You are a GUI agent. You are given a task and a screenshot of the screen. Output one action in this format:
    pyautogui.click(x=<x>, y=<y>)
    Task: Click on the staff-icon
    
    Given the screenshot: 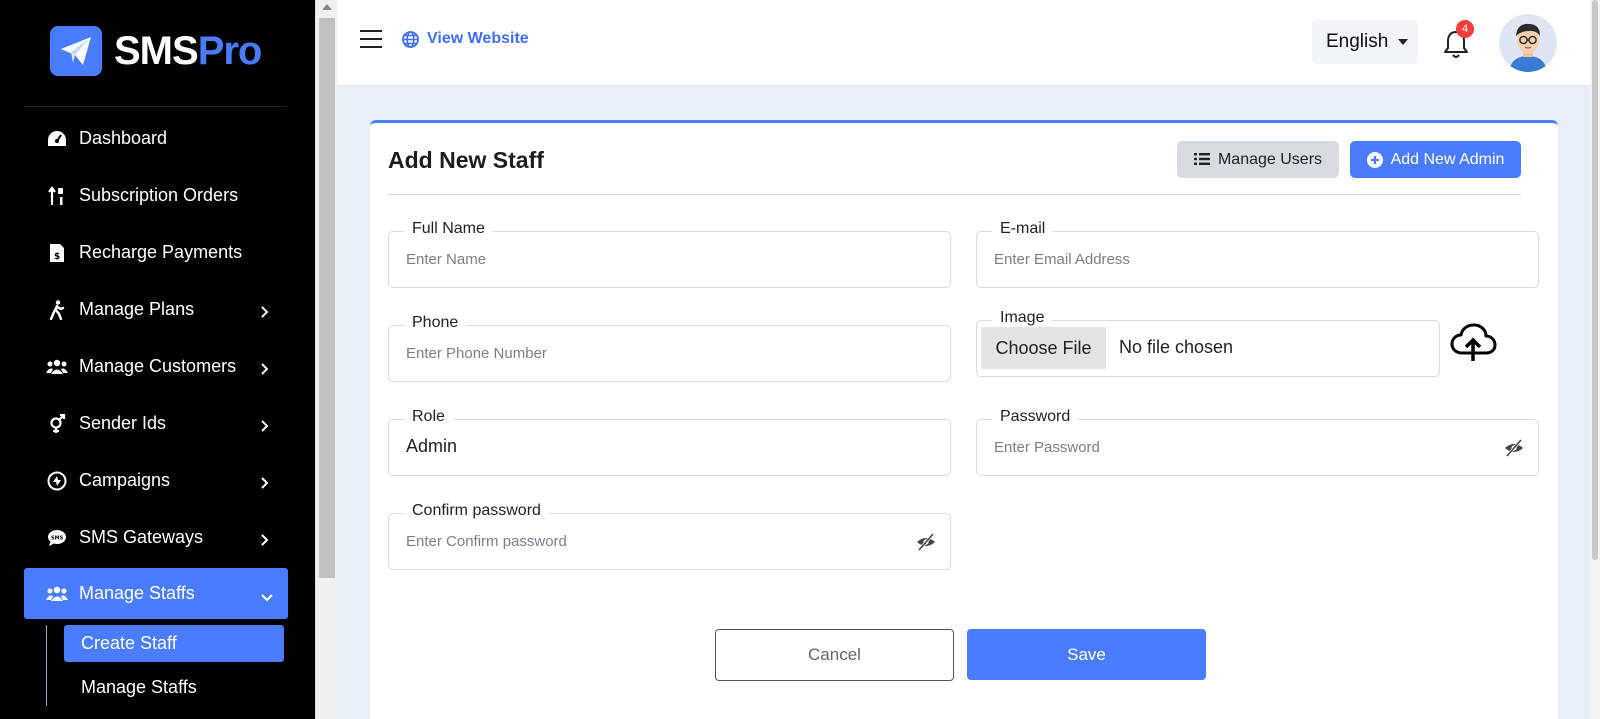 What is the action you would take?
    pyautogui.click(x=57, y=594)
    